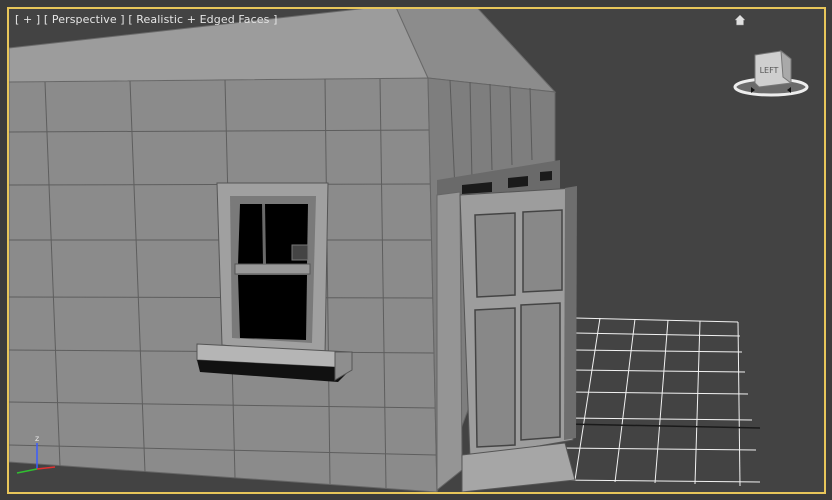  Describe the element at coordinates (37, 438) in the screenshot. I see `axis-z-label: z` at that location.